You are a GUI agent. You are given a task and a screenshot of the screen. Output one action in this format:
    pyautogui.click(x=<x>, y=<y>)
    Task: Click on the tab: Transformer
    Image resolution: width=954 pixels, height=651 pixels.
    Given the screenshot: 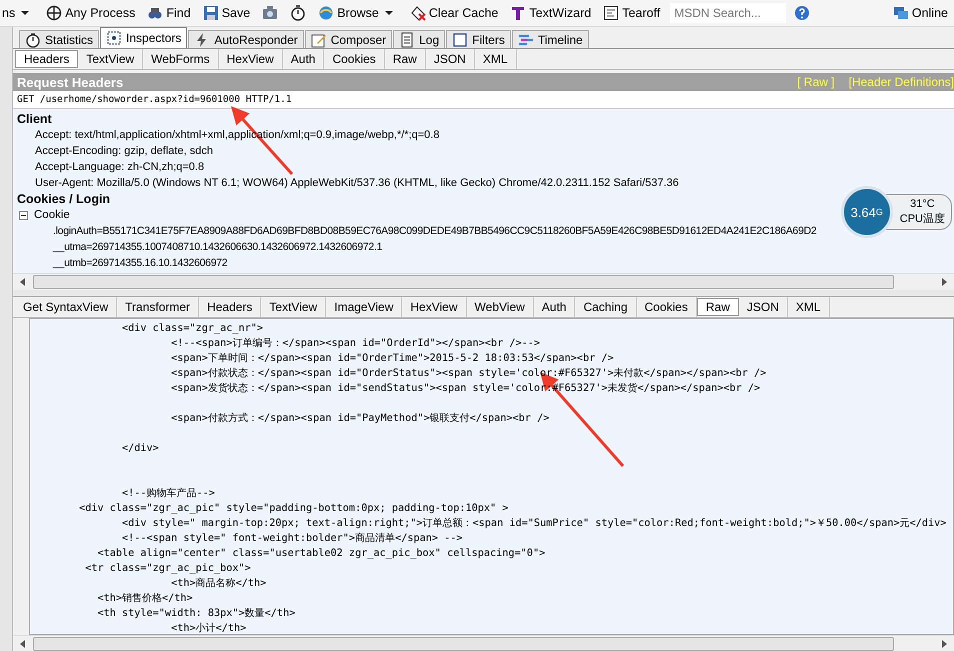 What is the action you would take?
    pyautogui.click(x=158, y=307)
    